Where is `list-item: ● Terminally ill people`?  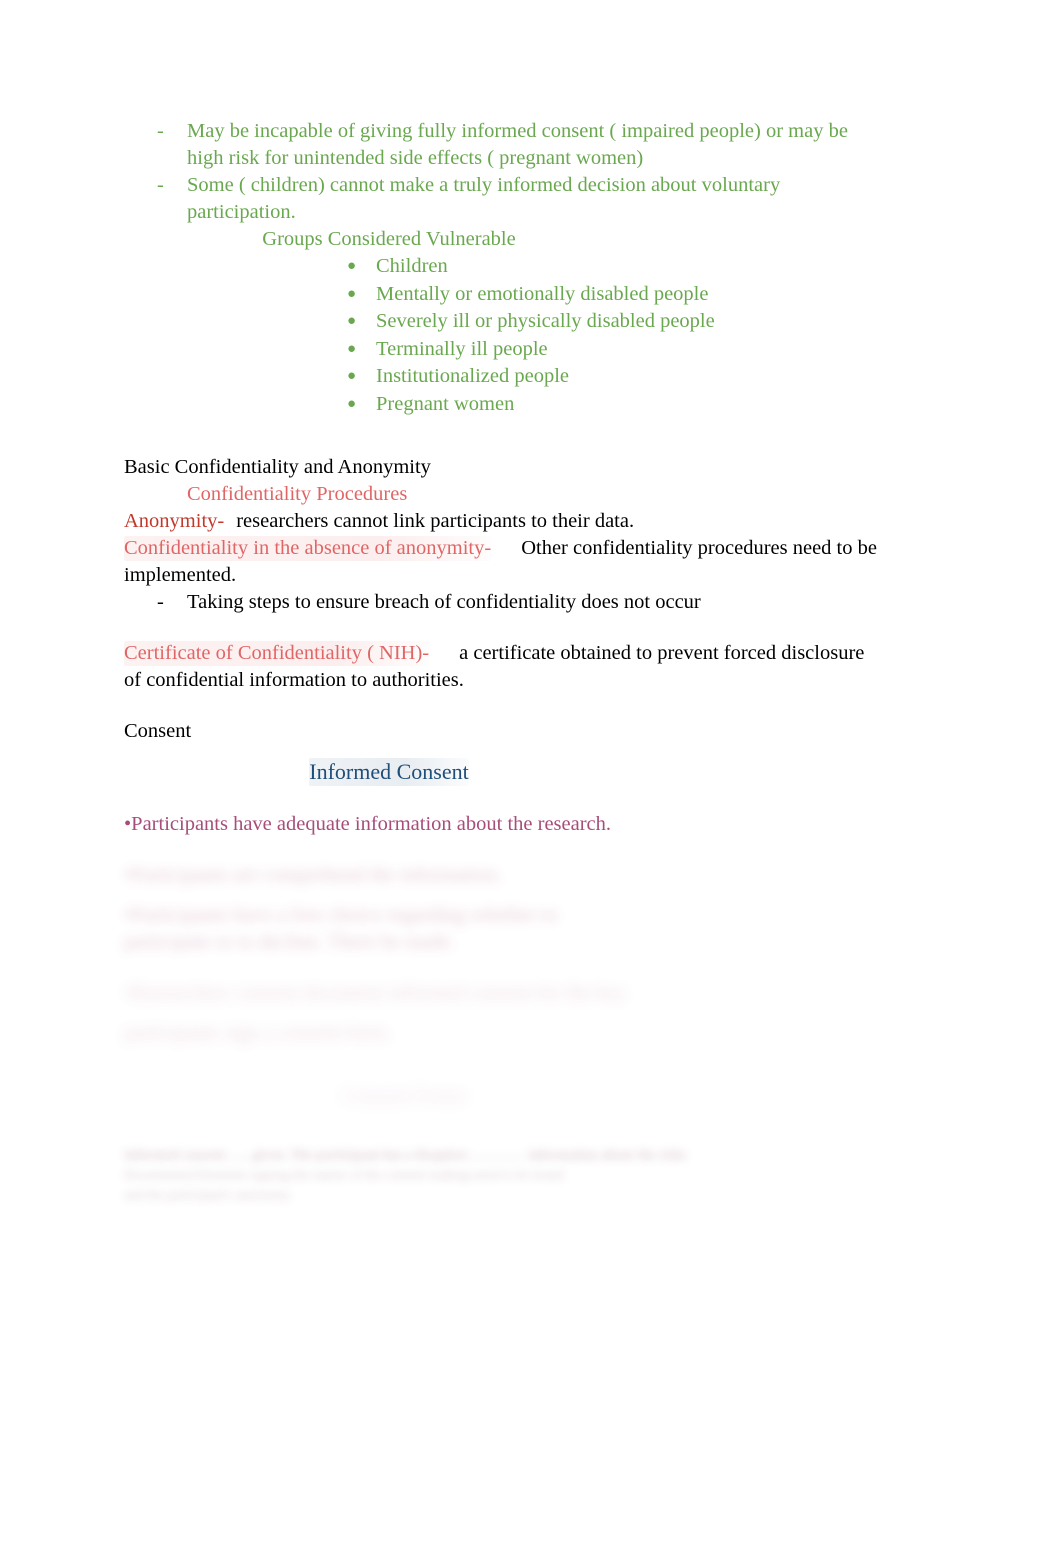 list-item: ● Terminally ill people is located at coordinates (504, 350).